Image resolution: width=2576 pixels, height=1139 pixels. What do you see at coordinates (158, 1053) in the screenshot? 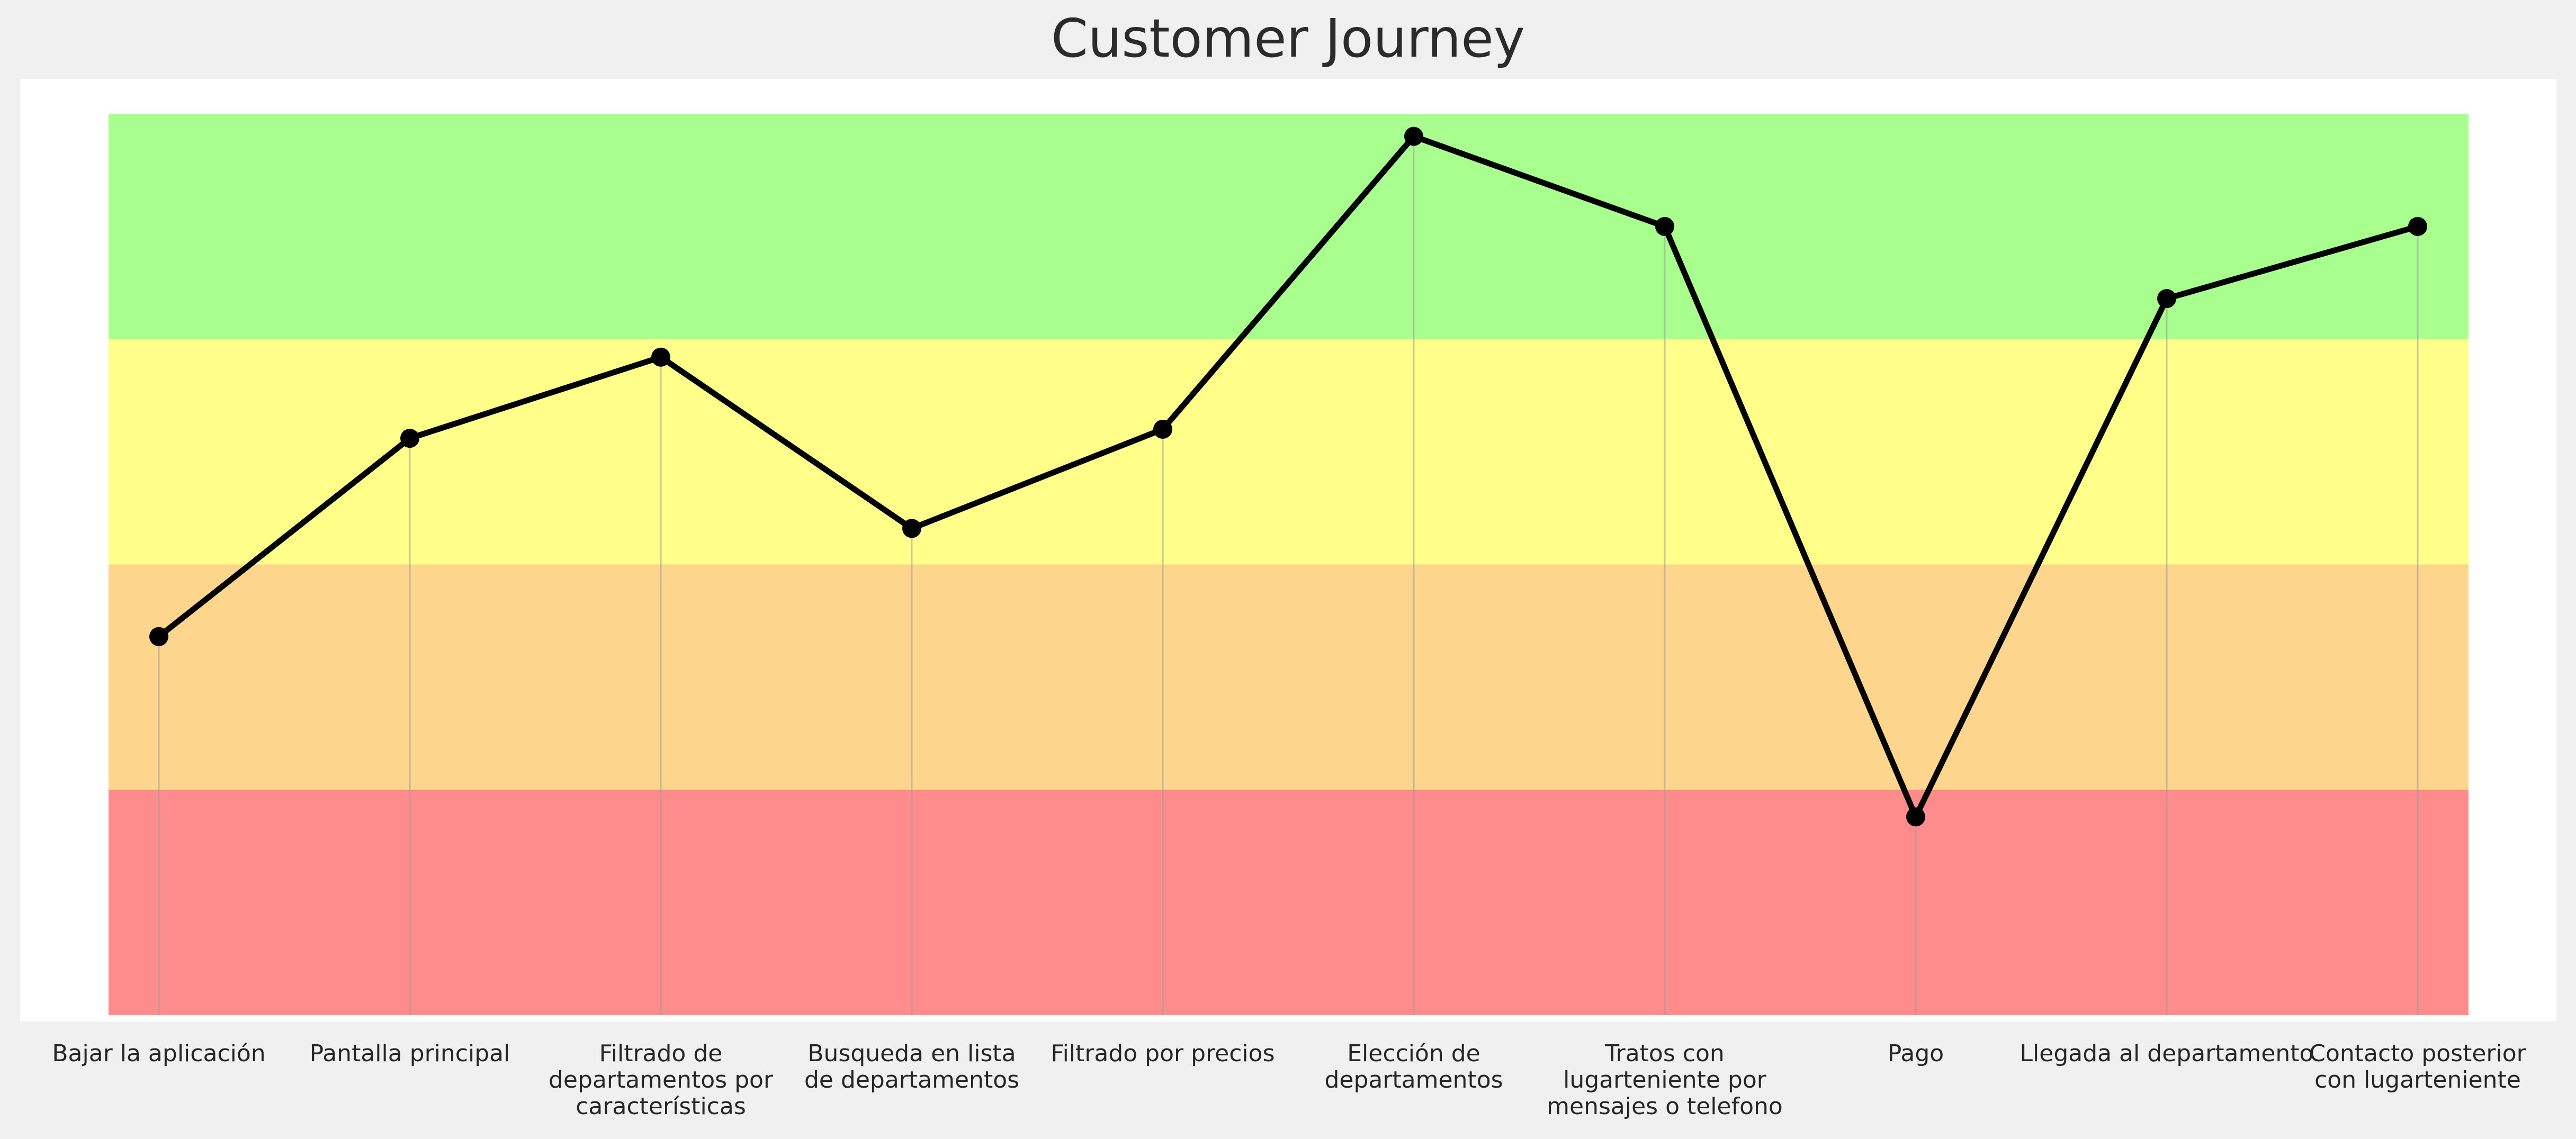
I see `x-tick-label: Bajar la aplicación` at bounding box center [158, 1053].